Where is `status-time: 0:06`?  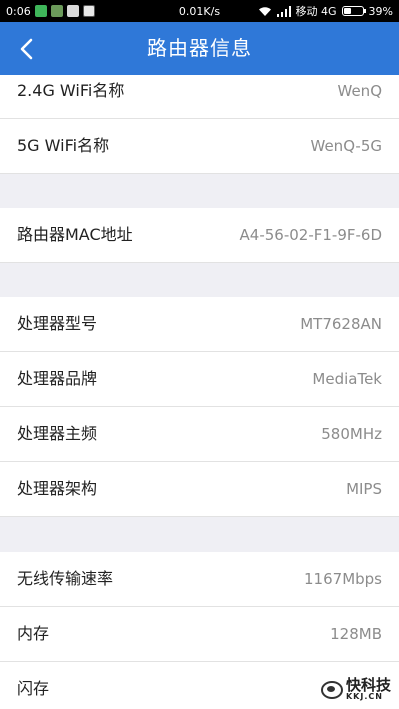 status-time: 0:06 is located at coordinates (18, 11).